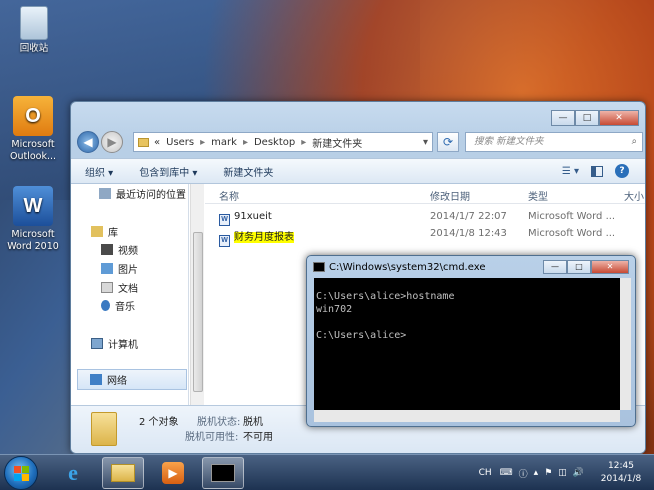 The width and height of the screenshot is (654, 490). I want to click on chevron-up-icon: ▴, so click(536, 473).